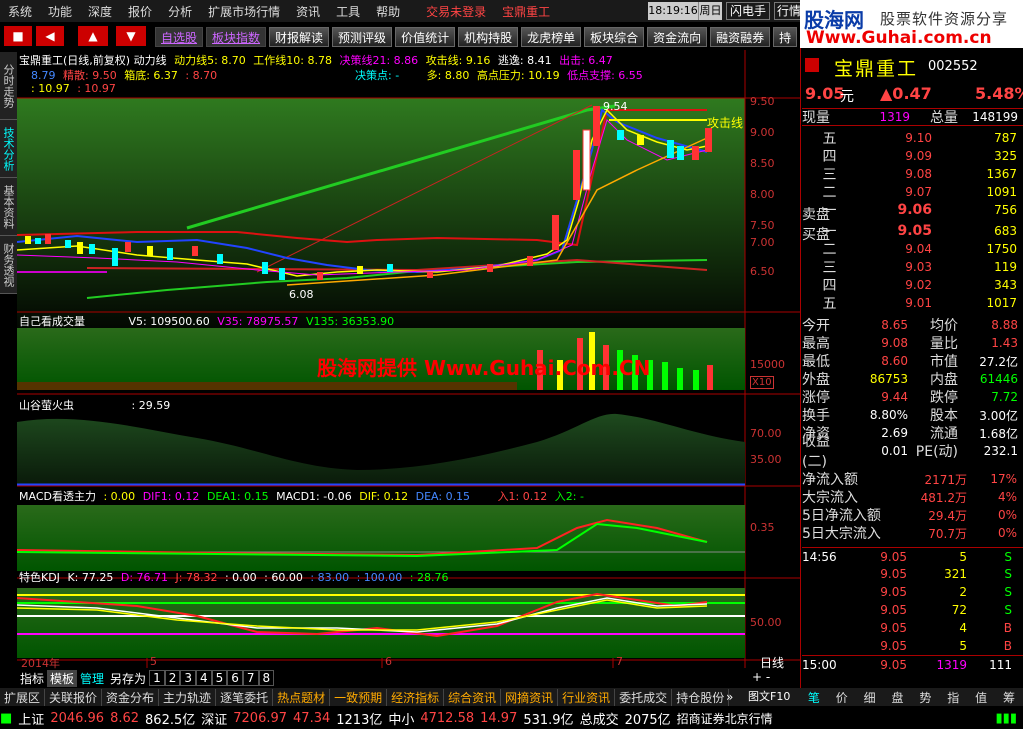 The width and height of the screenshot is (1023, 729). What do you see at coordinates (842, 697) in the screenshot?
I see `quote-tab-price: 价` at bounding box center [842, 697].